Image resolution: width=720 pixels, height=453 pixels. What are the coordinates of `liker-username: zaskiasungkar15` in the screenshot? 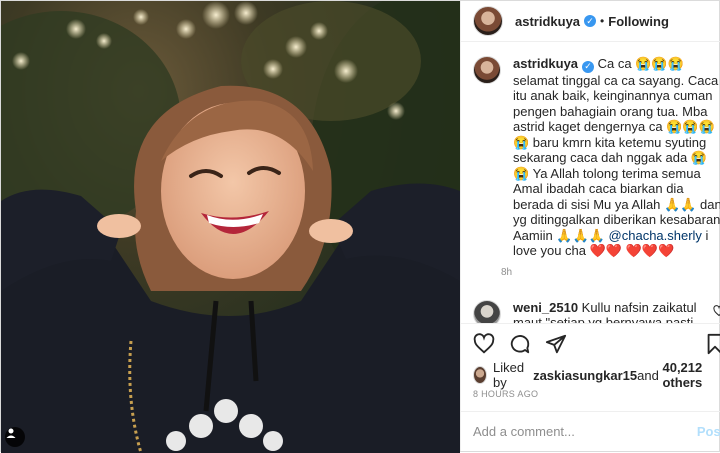 It's located at (585, 375).